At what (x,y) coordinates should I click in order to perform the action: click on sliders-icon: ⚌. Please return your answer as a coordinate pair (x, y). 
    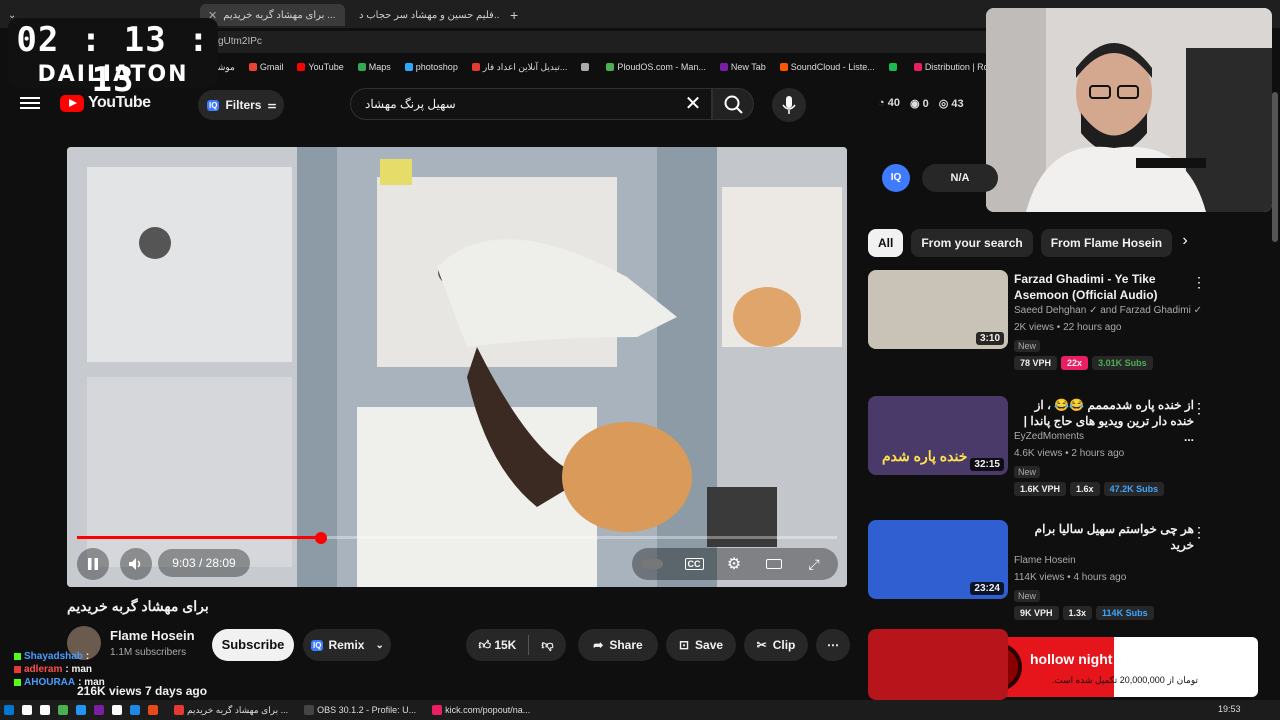
    Looking at the image, I should click on (272, 105).